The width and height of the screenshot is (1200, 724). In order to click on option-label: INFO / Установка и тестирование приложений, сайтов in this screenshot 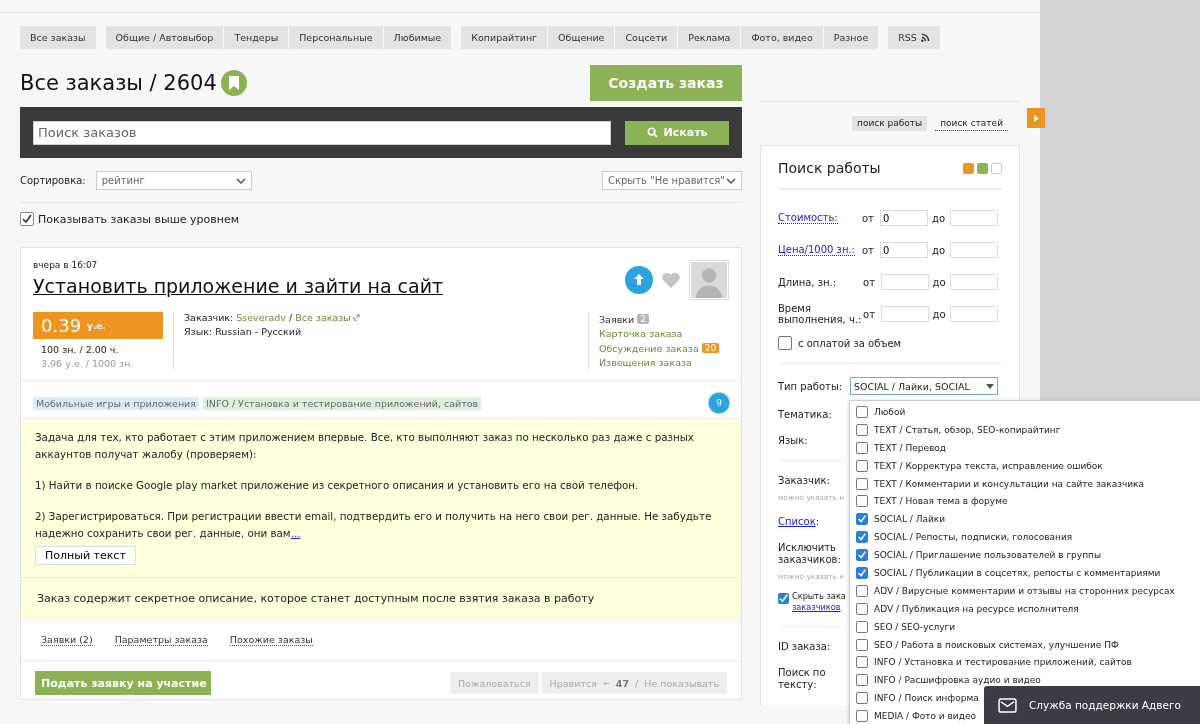, I will do `click(1003, 662)`.